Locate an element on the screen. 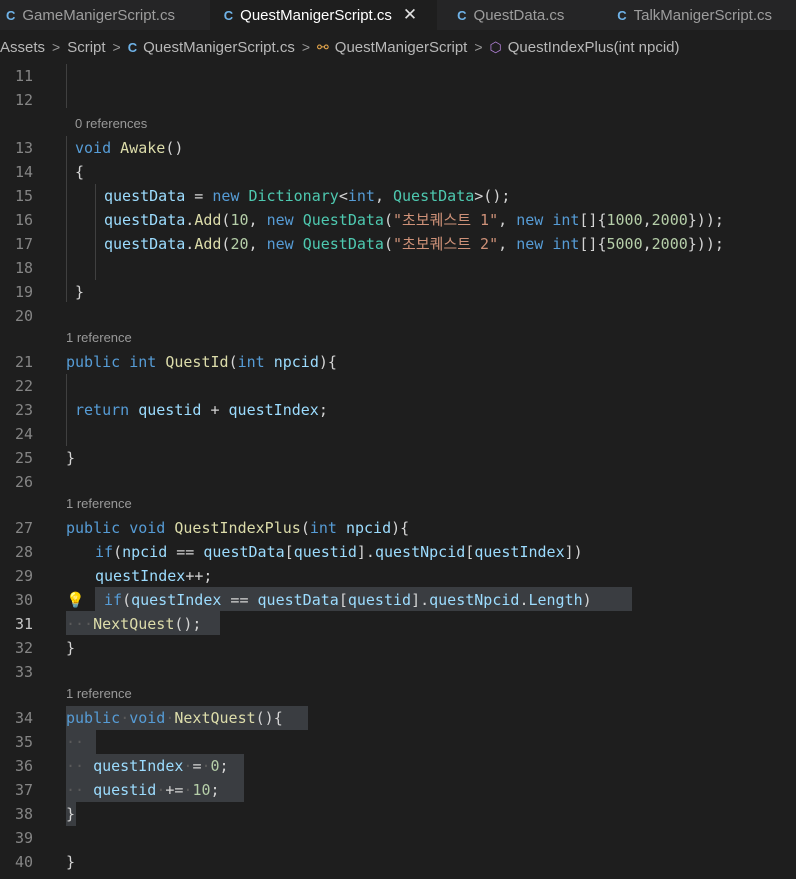 The image size is (796, 879). tab-questdata: C QuestData.cs is located at coordinates (520, 15).